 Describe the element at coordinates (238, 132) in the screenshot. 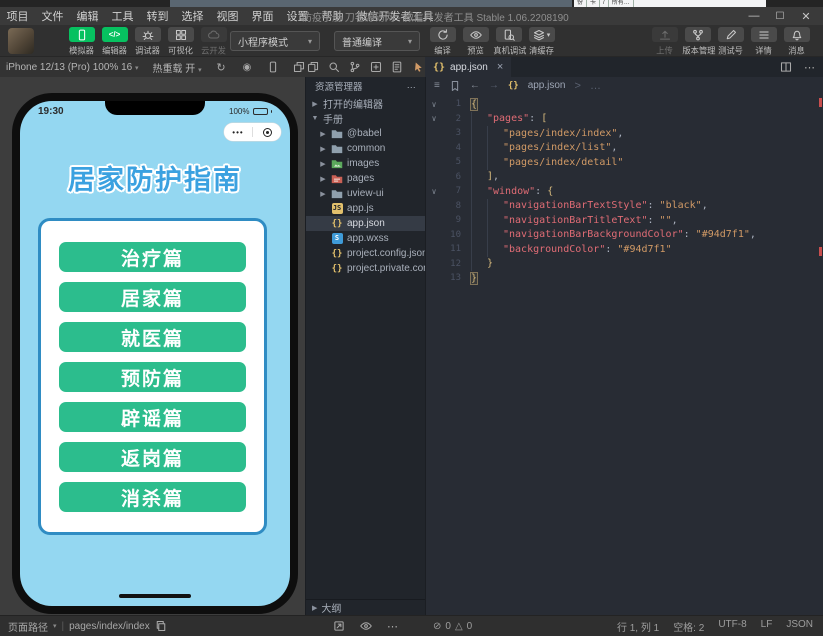

I see `capsule-more-icon: •••` at that location.